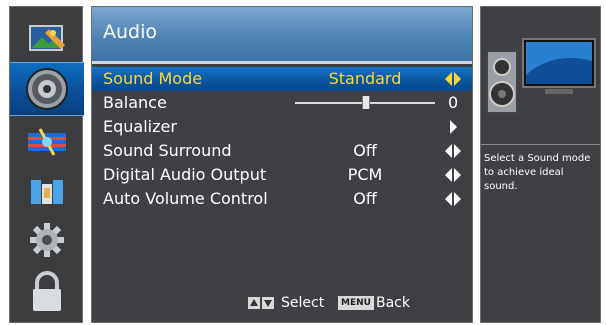  I want to click on picture-icon, so click(47, 38).